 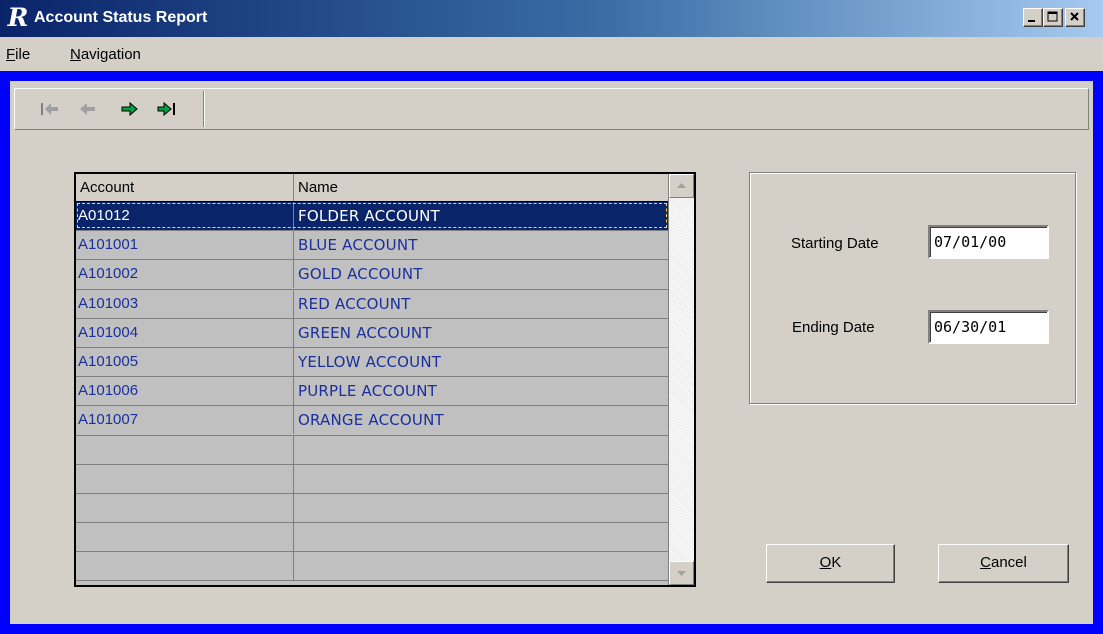 I want to click on title-bar: R Account Status Report, so click(x=551, y=18).